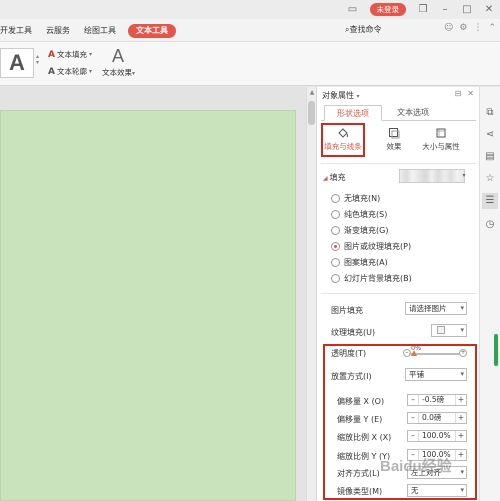 The image size is (500, 501). Describe the element at coordinates (353, 113) in the screenshot. I see `tab-shape-options: 形状选项` at that location.